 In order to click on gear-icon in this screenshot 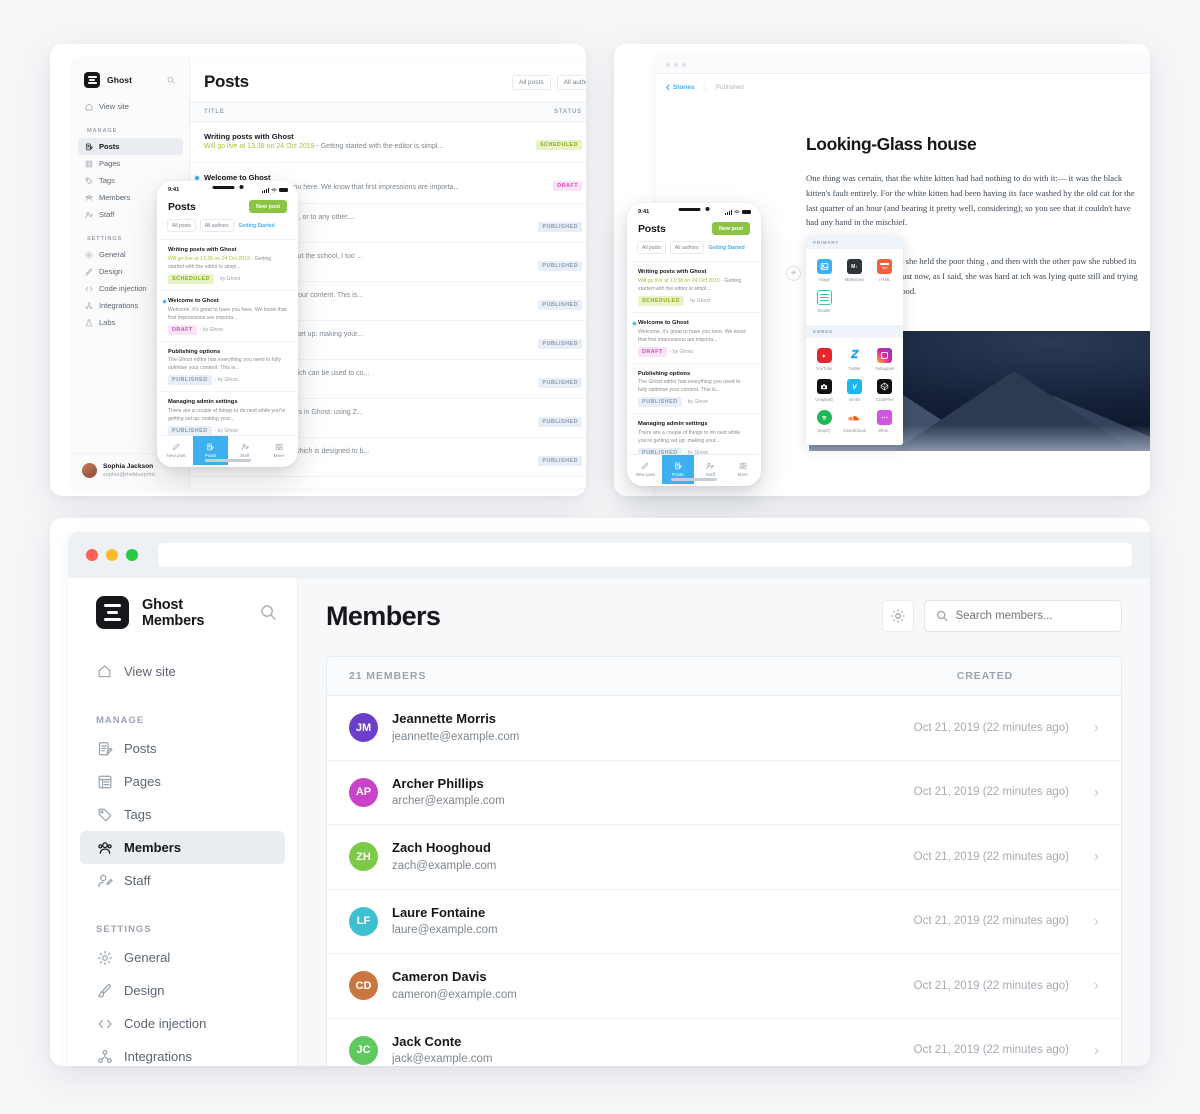, I will do `click(898, 616)`.